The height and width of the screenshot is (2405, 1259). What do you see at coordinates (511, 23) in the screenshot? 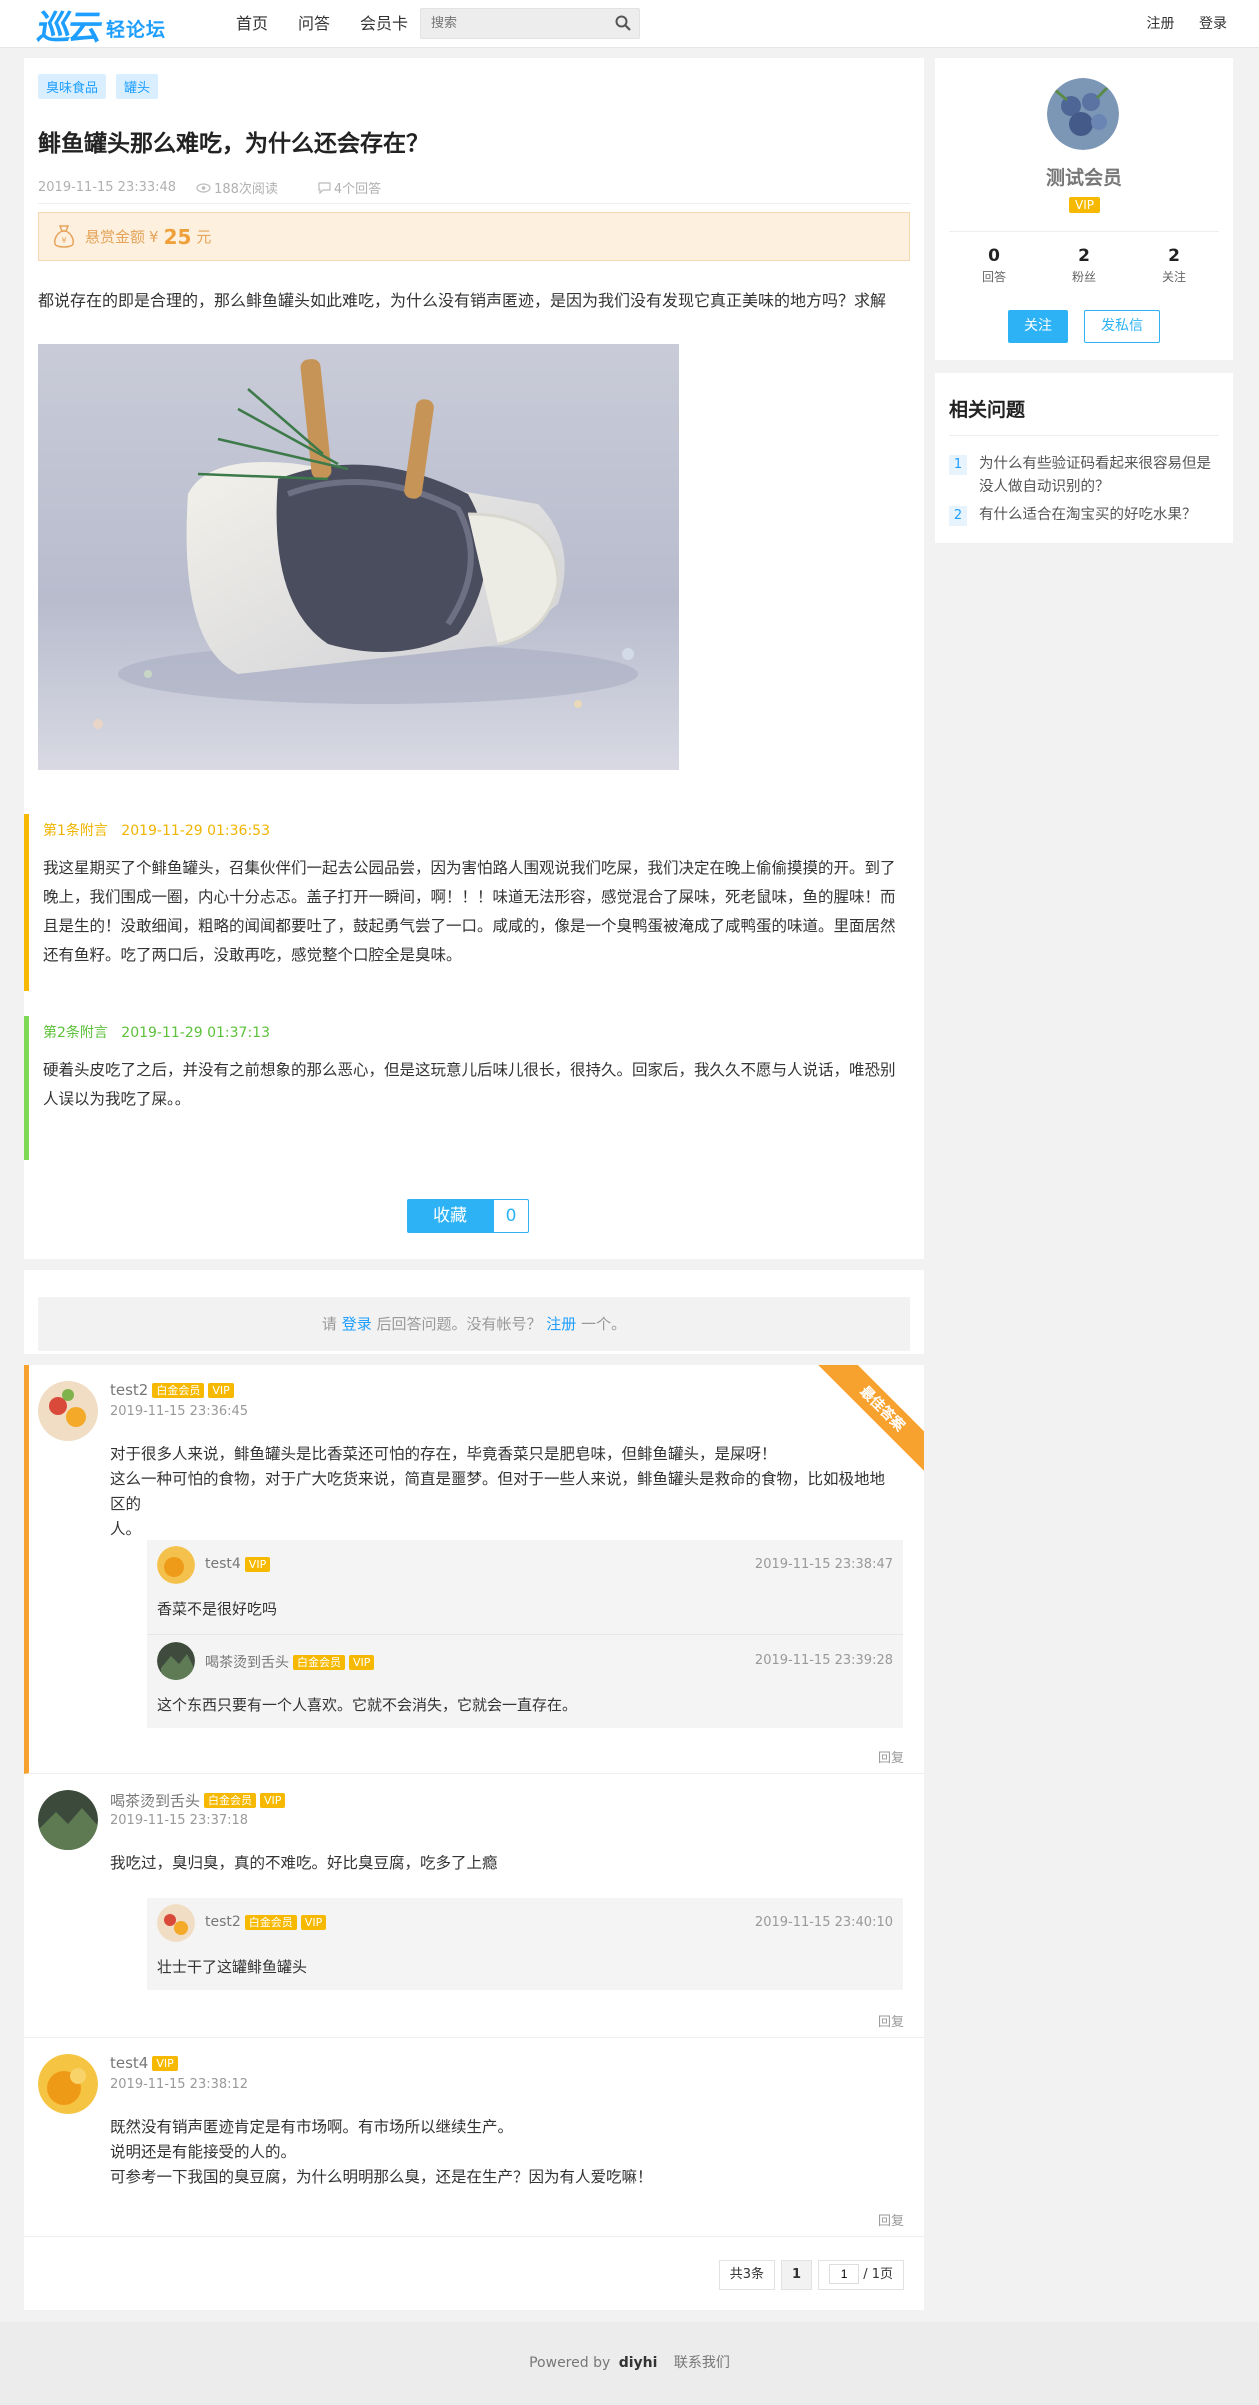
I see `search-input` at bounding box center [511, 23].